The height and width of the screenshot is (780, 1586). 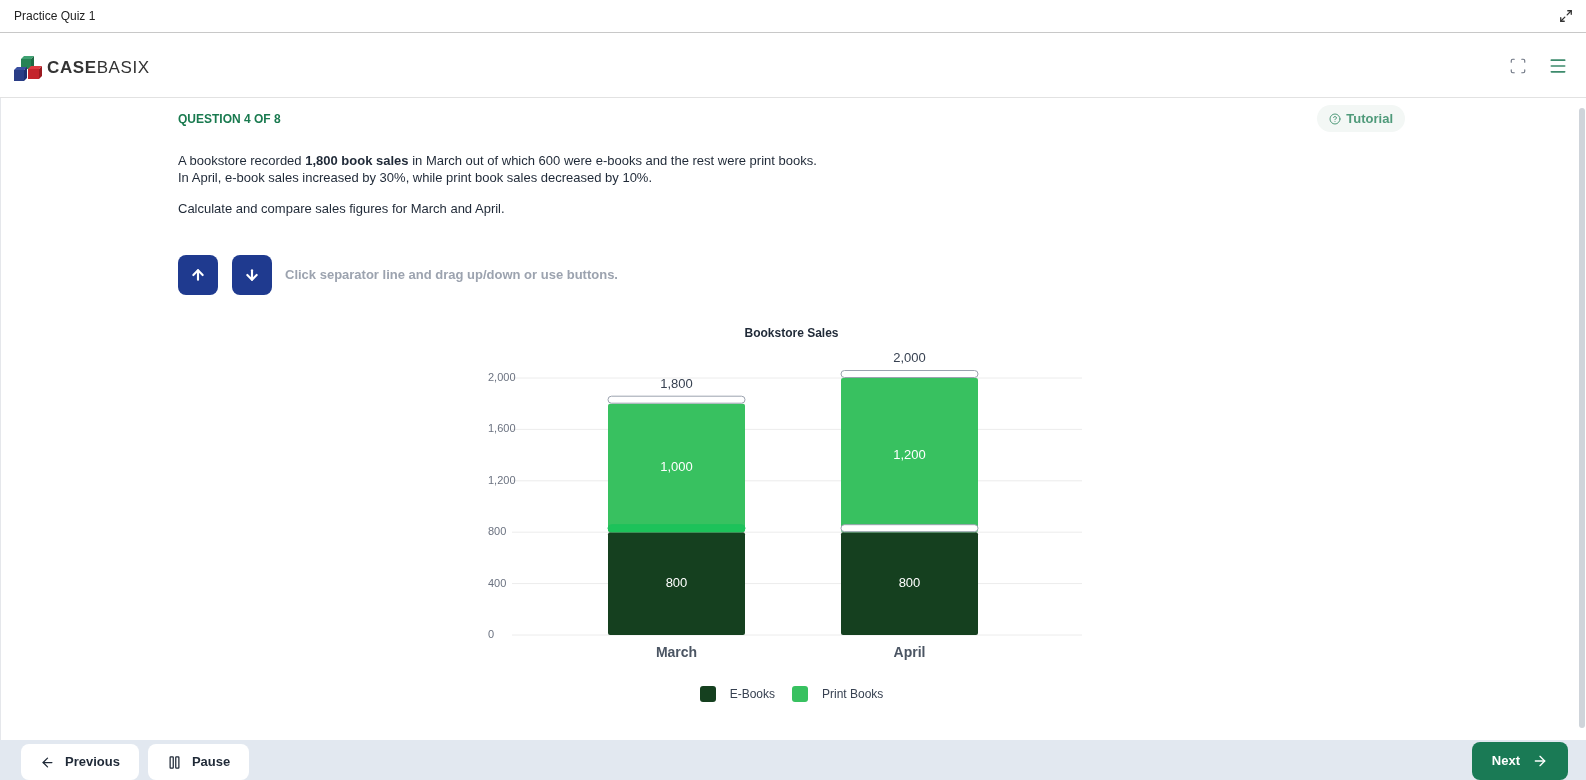 What do you see at coordinates (1566, 16) in the screenshot?
I see `expand-icon` at bounding box center [1566, 16].